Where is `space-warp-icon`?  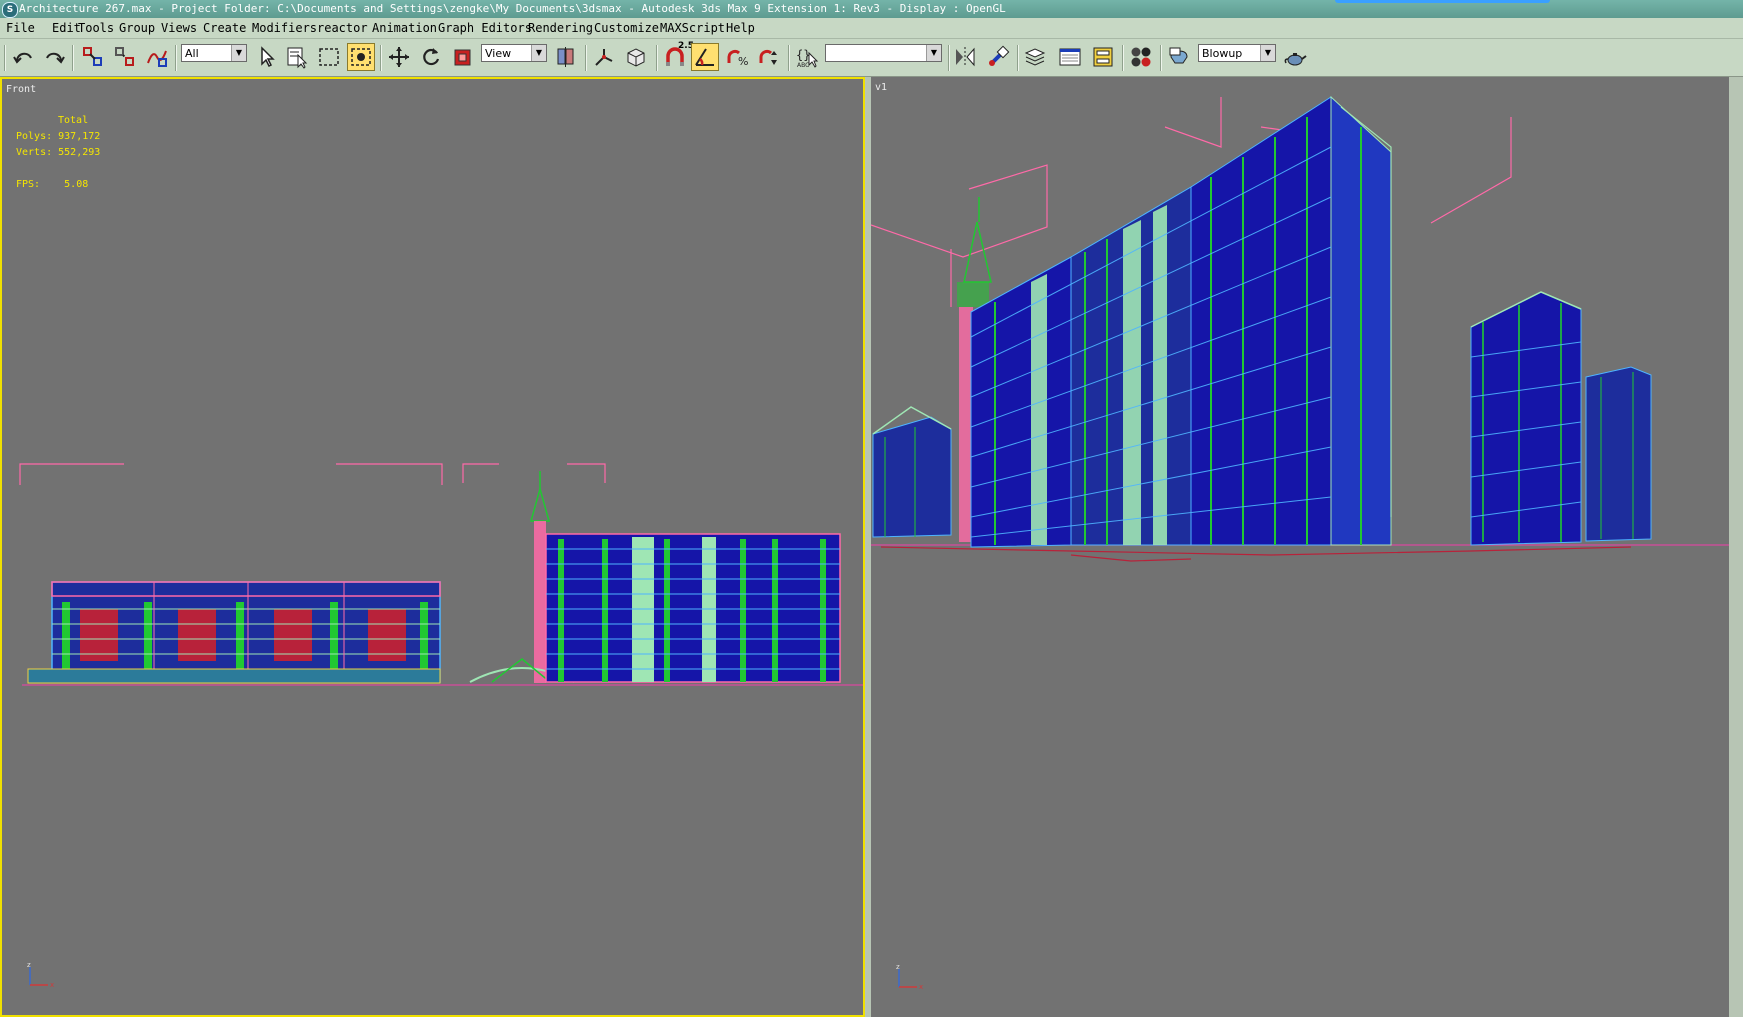
space-warp-icon is located at coordinates (157, 58).